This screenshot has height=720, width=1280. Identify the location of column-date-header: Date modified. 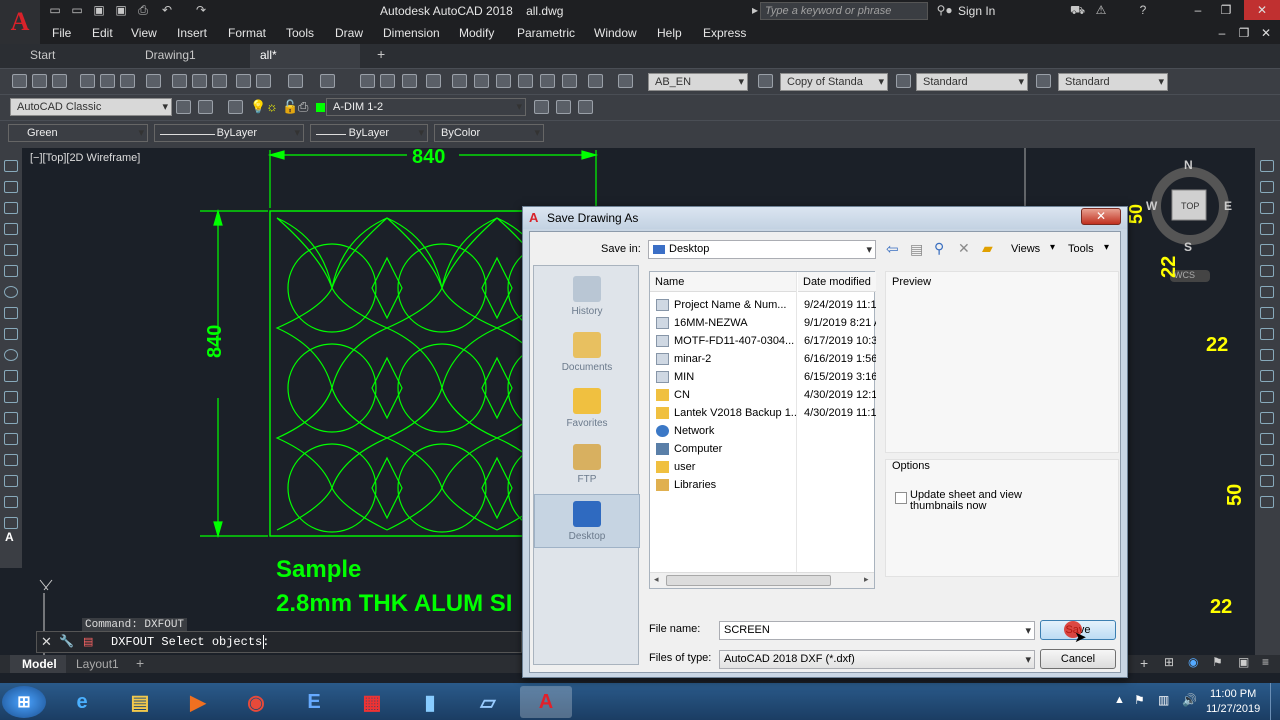
(837, 282).